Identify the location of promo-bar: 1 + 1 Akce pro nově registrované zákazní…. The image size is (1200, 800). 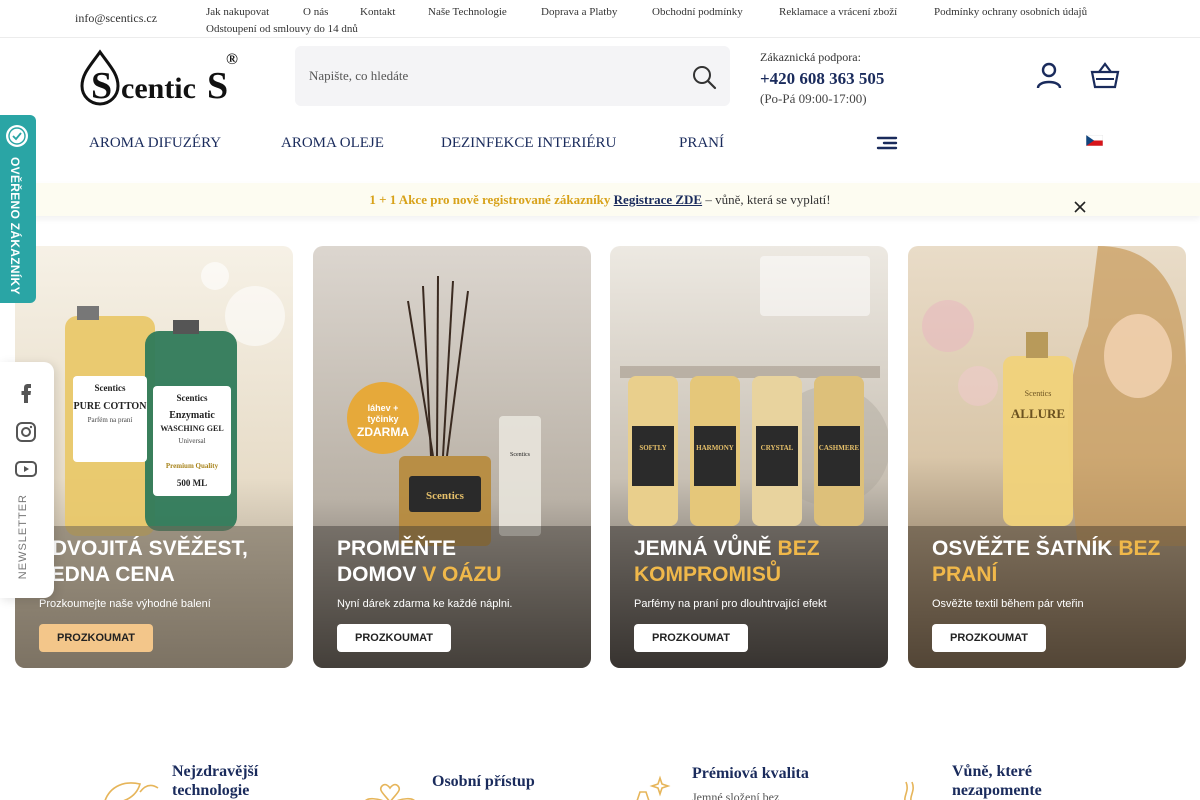
(600, 199).